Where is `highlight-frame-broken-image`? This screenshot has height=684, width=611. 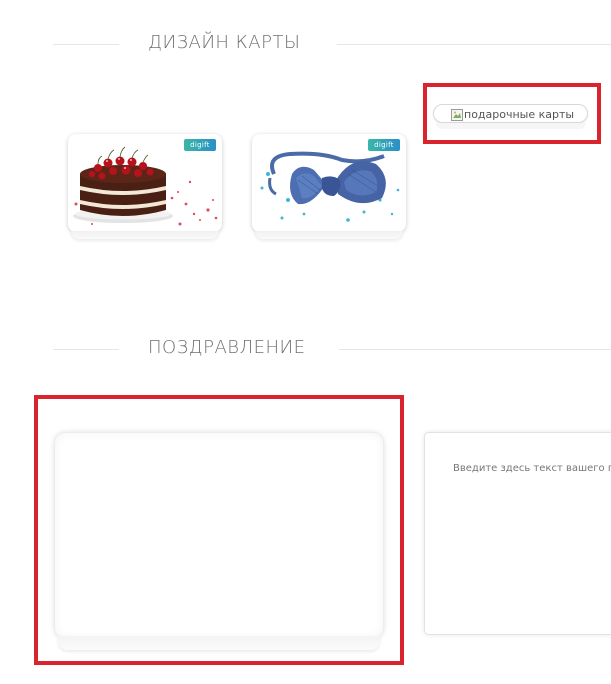 highlight-frame-broken-image is located at coordinates (512, 113).